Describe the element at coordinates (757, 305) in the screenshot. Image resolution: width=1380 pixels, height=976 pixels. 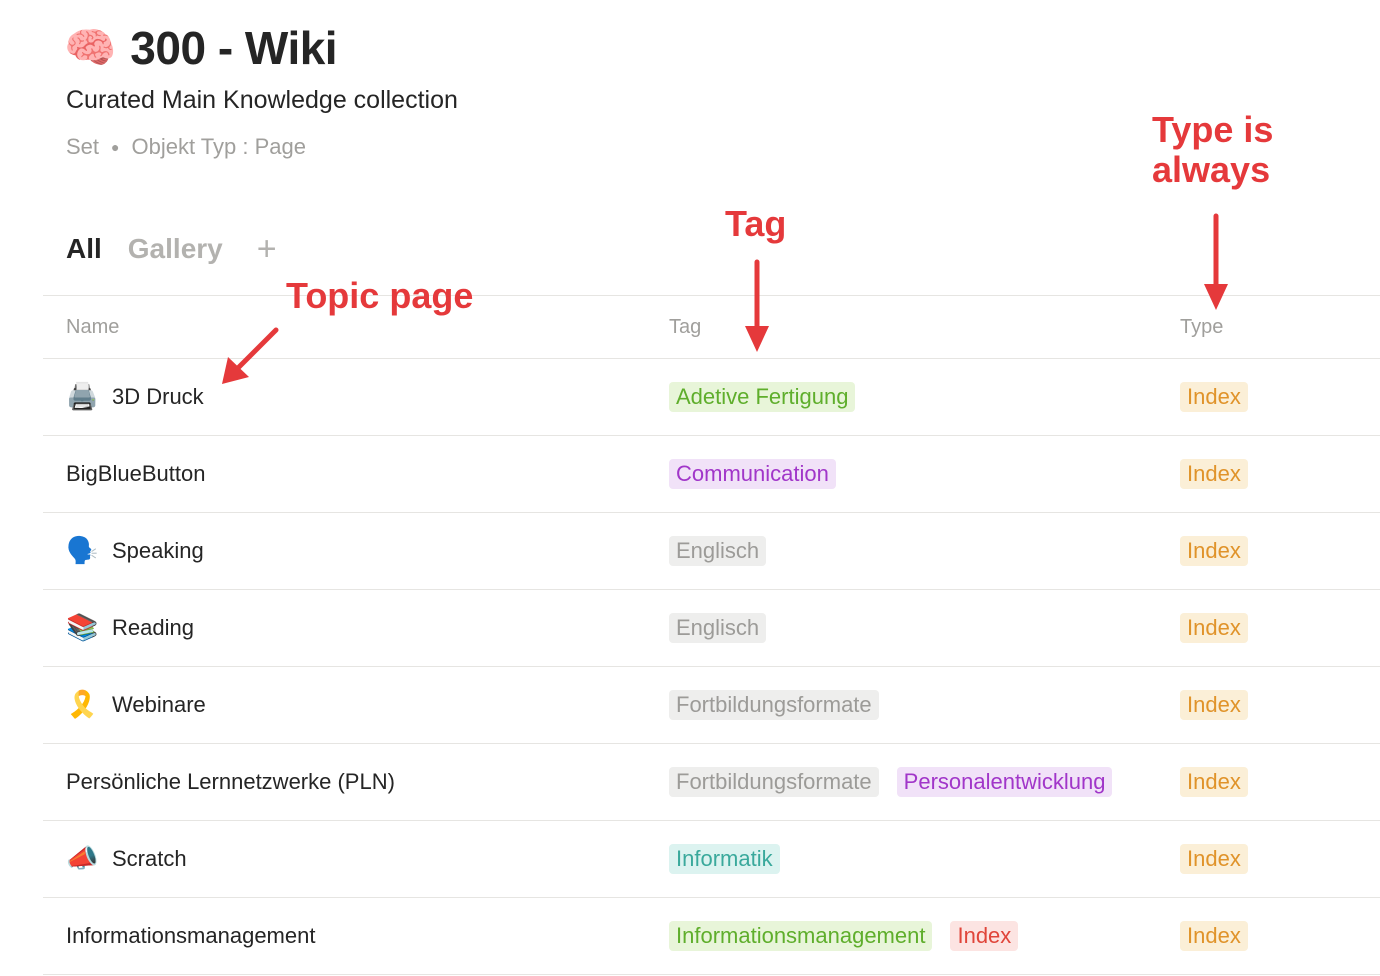
I see `arrow-tag-icon` at that location.